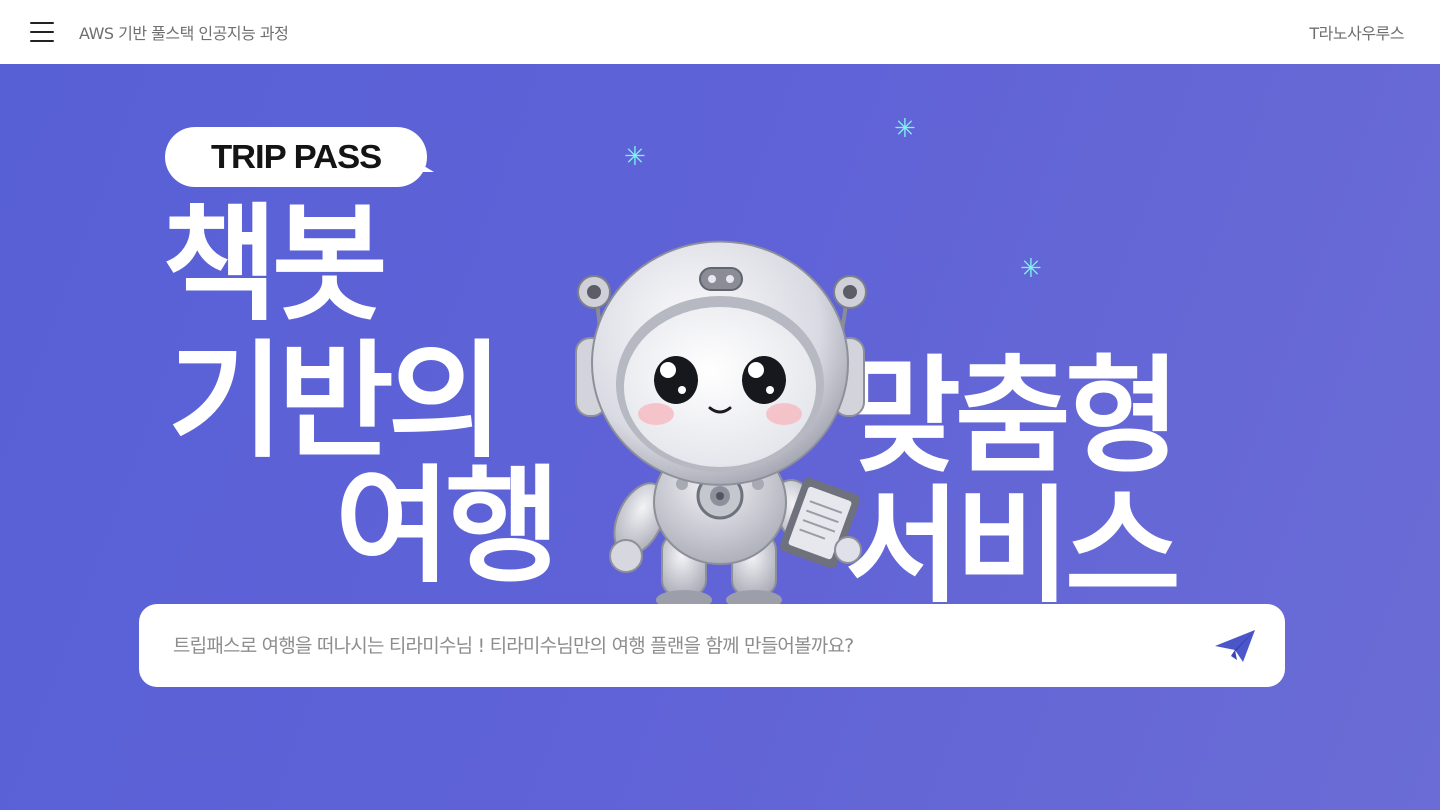  Describe the element at coordinates (184, 33) in the screenshot. I see `course-title: AWS 기반 풀스택 인공지능 과정` at that location.